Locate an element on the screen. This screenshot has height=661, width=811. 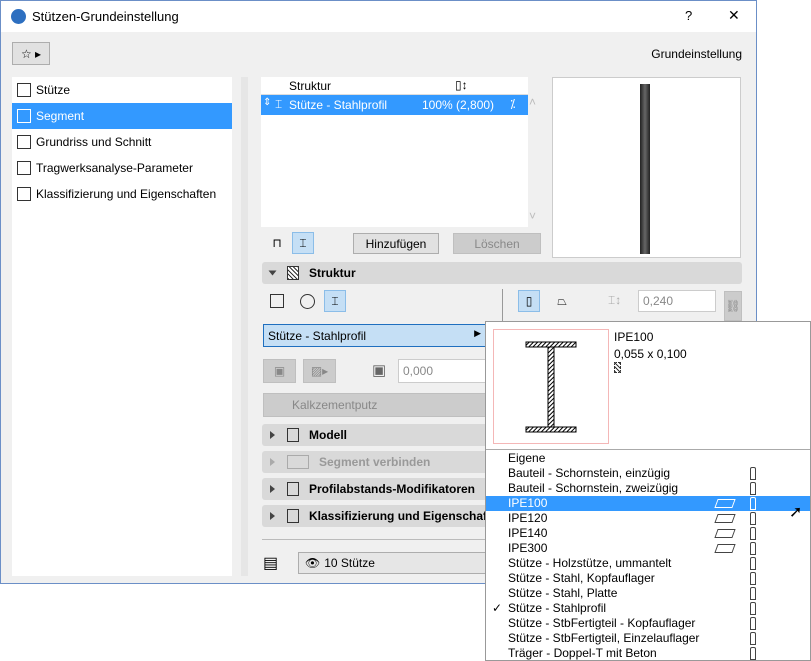
app-logo-icon is located at coordinates (18, 16).